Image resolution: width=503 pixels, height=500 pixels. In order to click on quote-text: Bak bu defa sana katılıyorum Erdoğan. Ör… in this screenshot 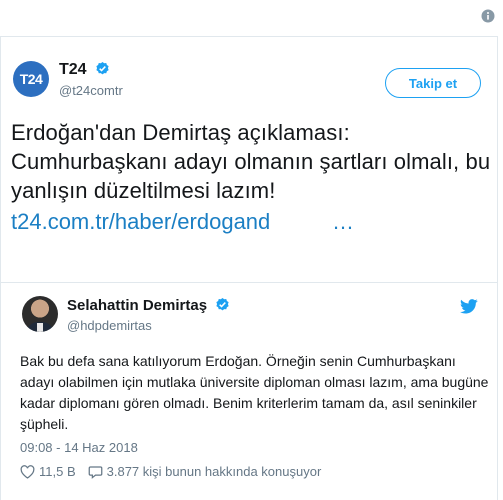, I will do `click(254, 392)`.